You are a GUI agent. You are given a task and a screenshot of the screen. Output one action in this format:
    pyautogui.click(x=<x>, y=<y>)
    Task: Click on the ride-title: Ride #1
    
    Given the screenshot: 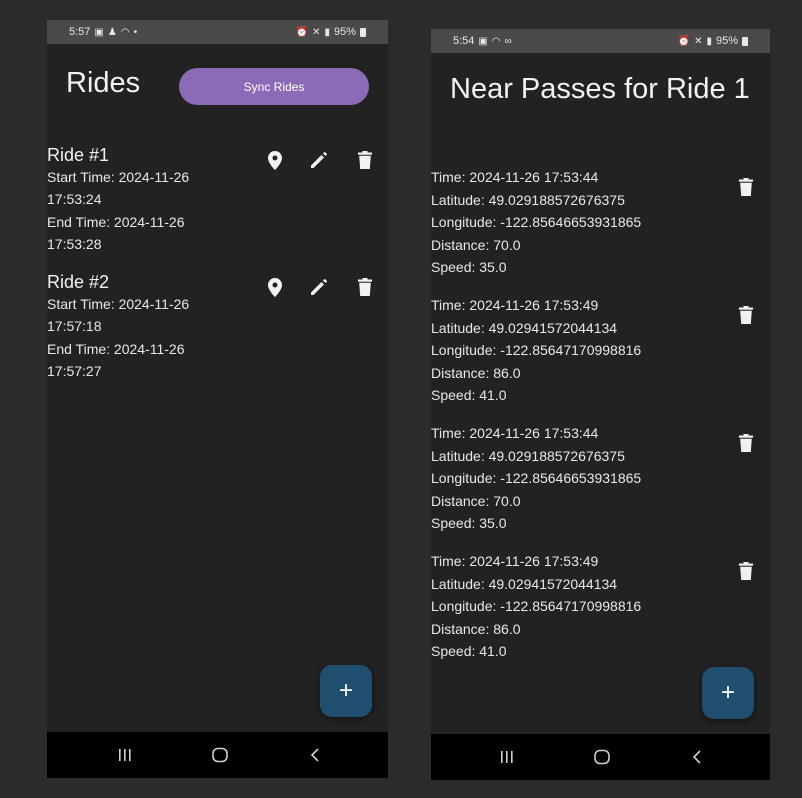 What is the action you would take?
    pyautogui.click(x=78, y=155)
    